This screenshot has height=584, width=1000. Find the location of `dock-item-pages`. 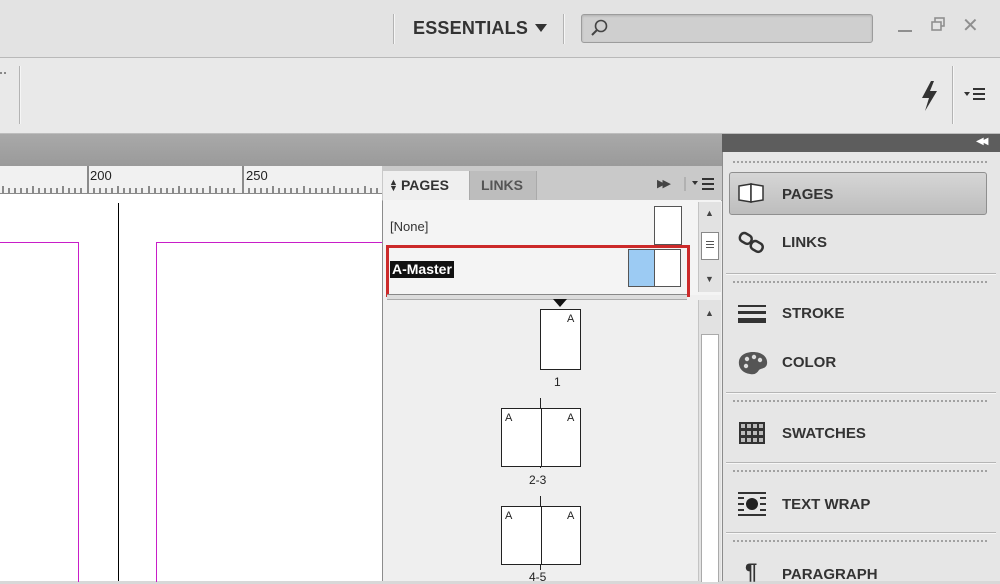

dock-item-pages is located at coordinates (858, 193).